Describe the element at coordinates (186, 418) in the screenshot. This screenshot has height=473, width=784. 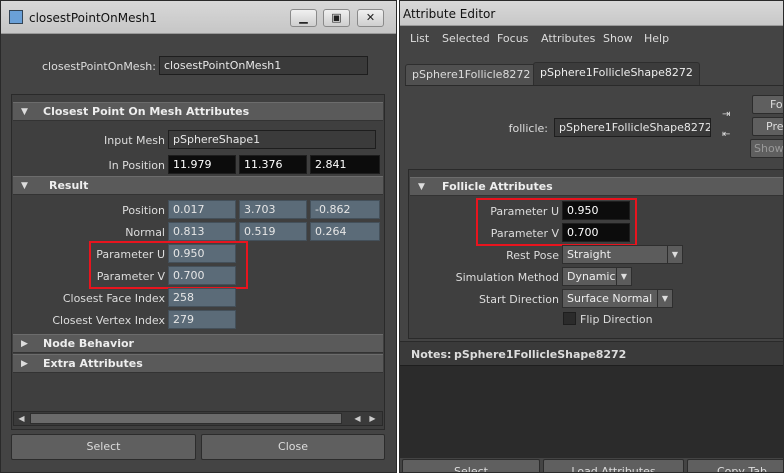
I see `scrollbar-thumb` at that location.